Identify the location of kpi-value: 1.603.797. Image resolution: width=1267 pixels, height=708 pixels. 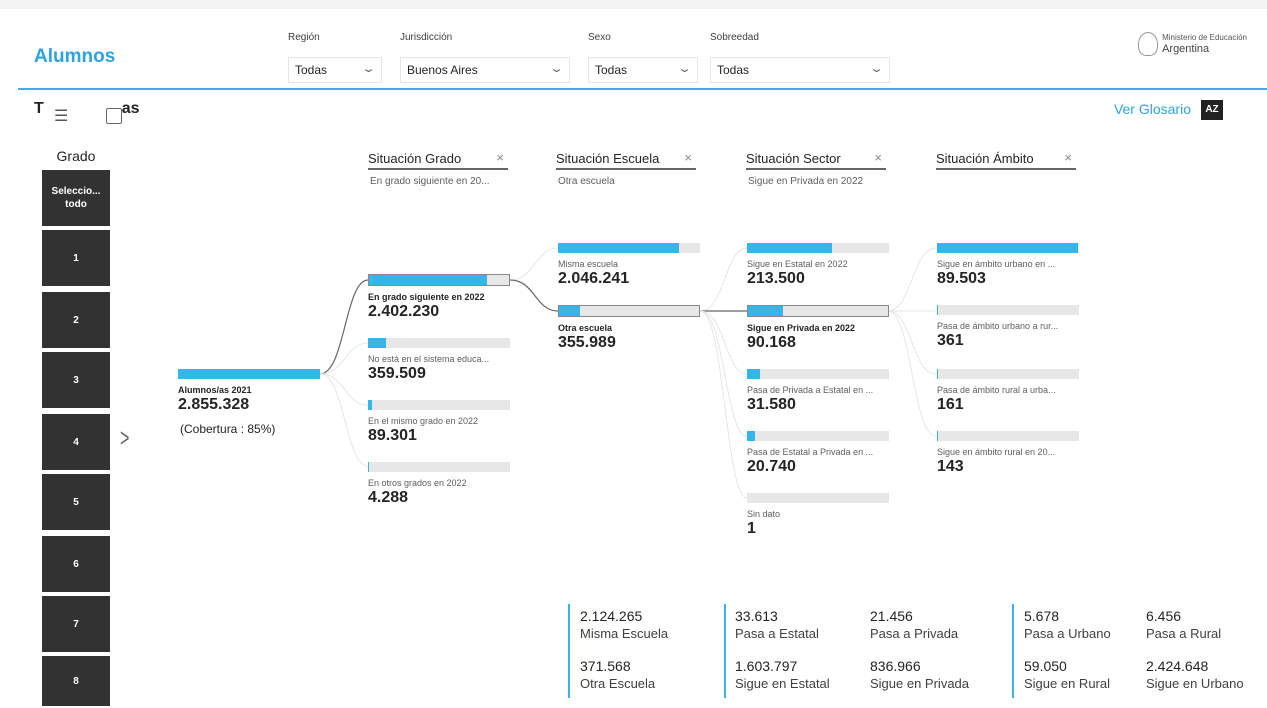
(766, 666).